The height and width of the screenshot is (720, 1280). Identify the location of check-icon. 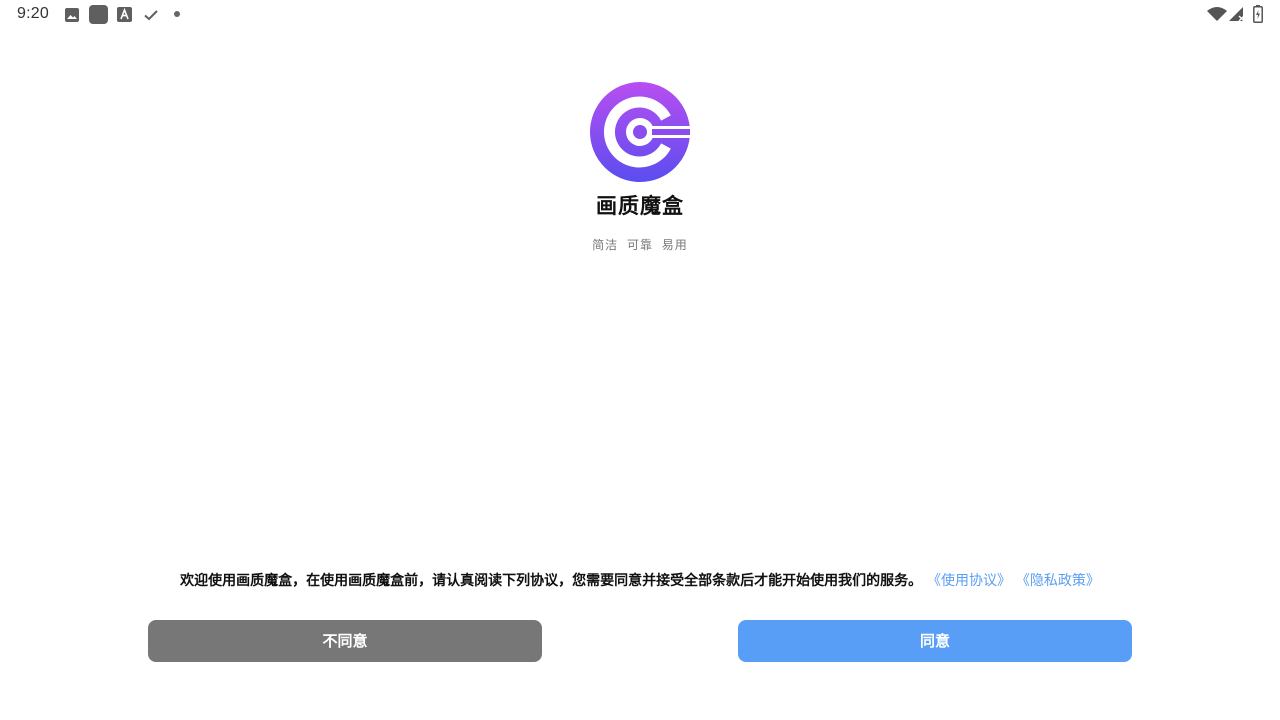
(151, 15).